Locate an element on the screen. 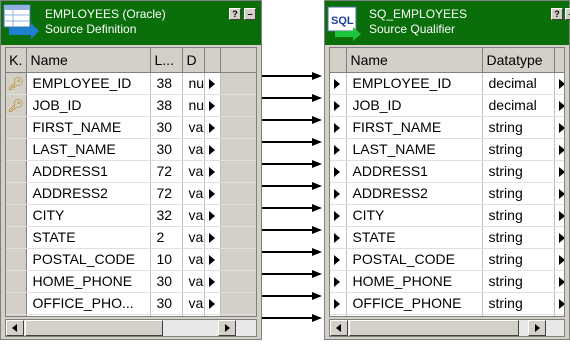 This screenshot has height=347, width=570. source-port-row: EMAIL30va is located at coordinates (131, 315).